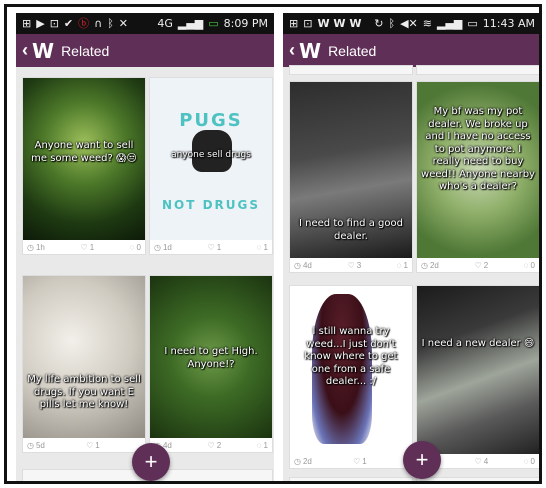  I want to click on post-card: I need a new dealer 😄 ◷2d ♡4 ◌0, so click(477, 377).